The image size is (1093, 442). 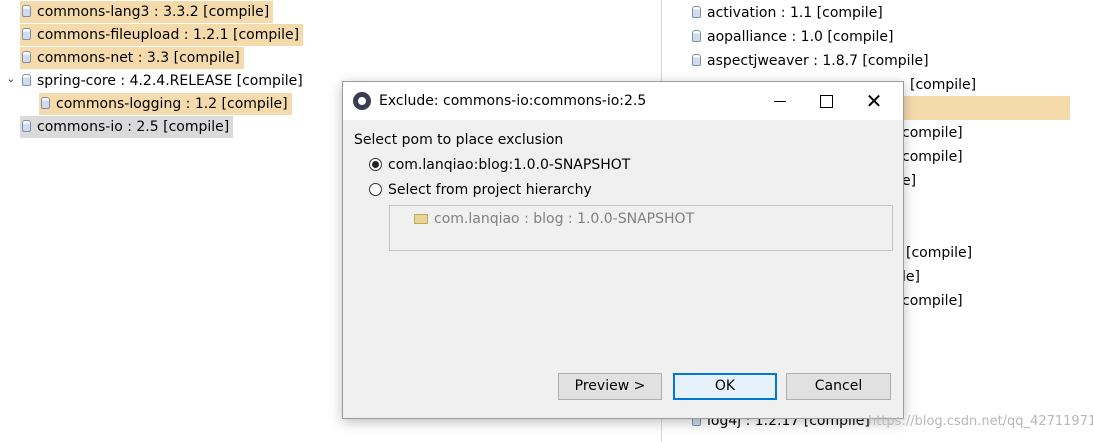 I want to click on tree-item-label: commons-io : 2.5 [compile], so click(x=133, y=127).